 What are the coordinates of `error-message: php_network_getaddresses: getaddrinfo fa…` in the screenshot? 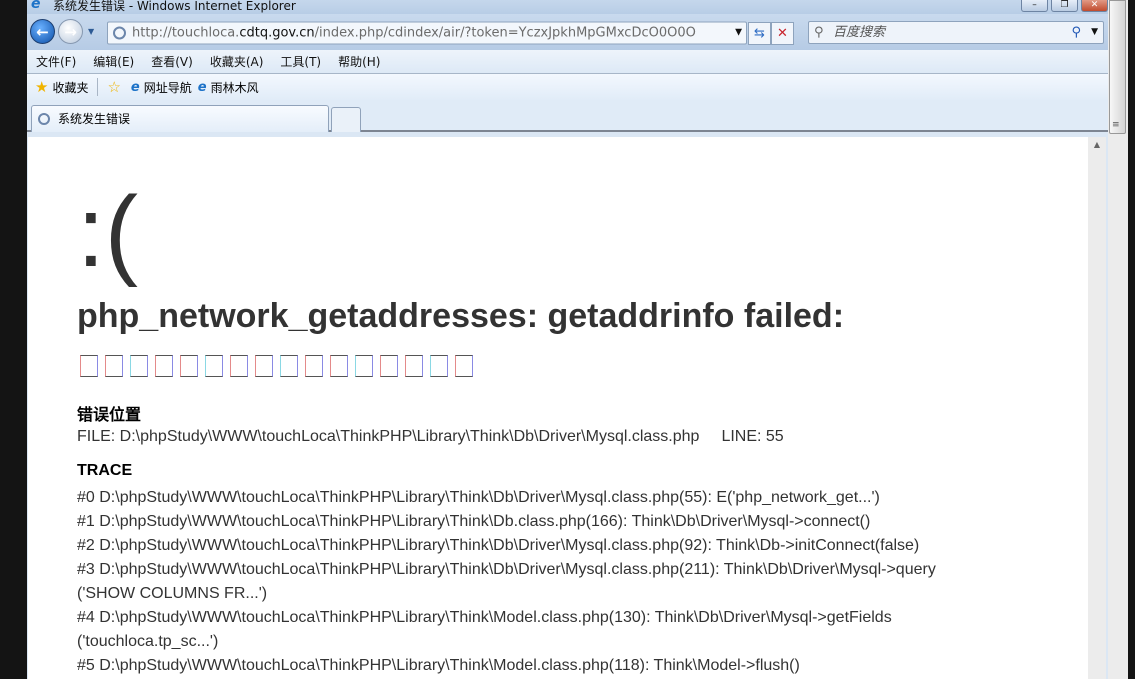 It's located at (461, 316).